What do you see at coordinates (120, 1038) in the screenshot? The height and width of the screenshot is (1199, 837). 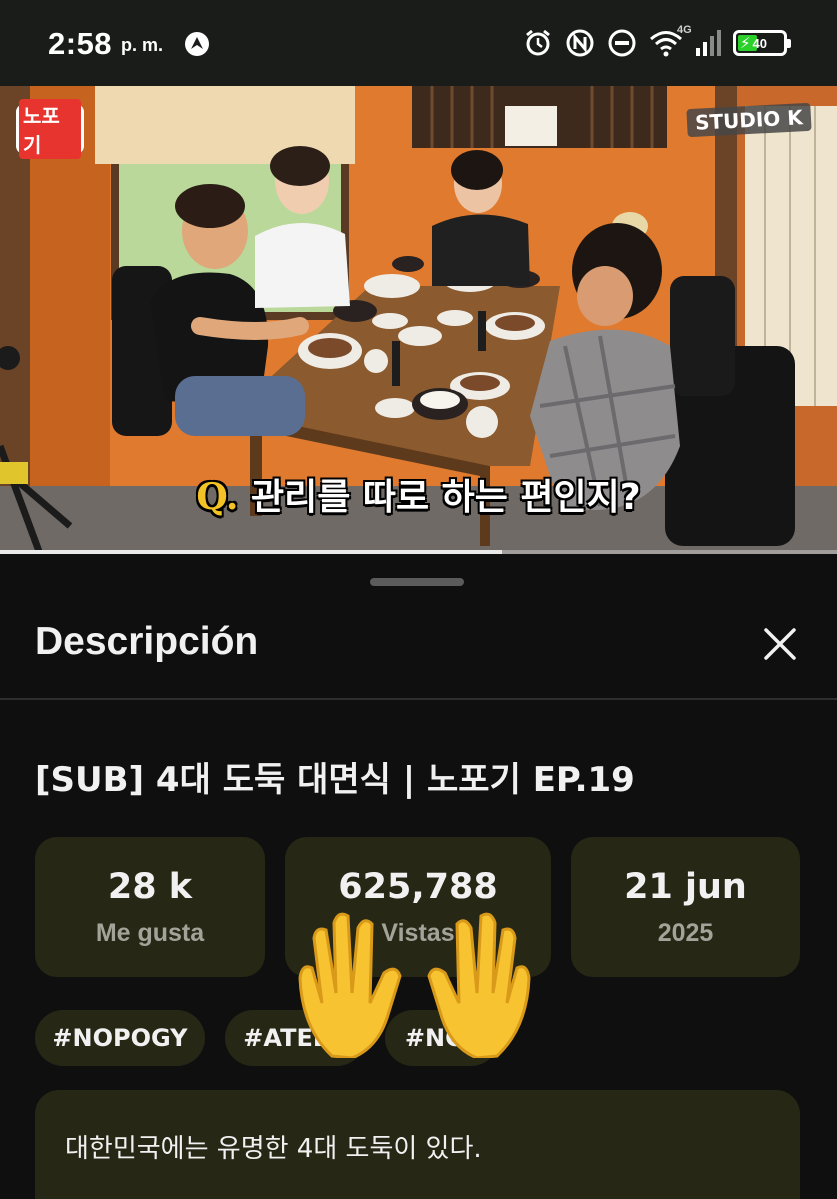 I see `hashtag-nopogy: #NOPOGY` at bounding box center [120, 1038].